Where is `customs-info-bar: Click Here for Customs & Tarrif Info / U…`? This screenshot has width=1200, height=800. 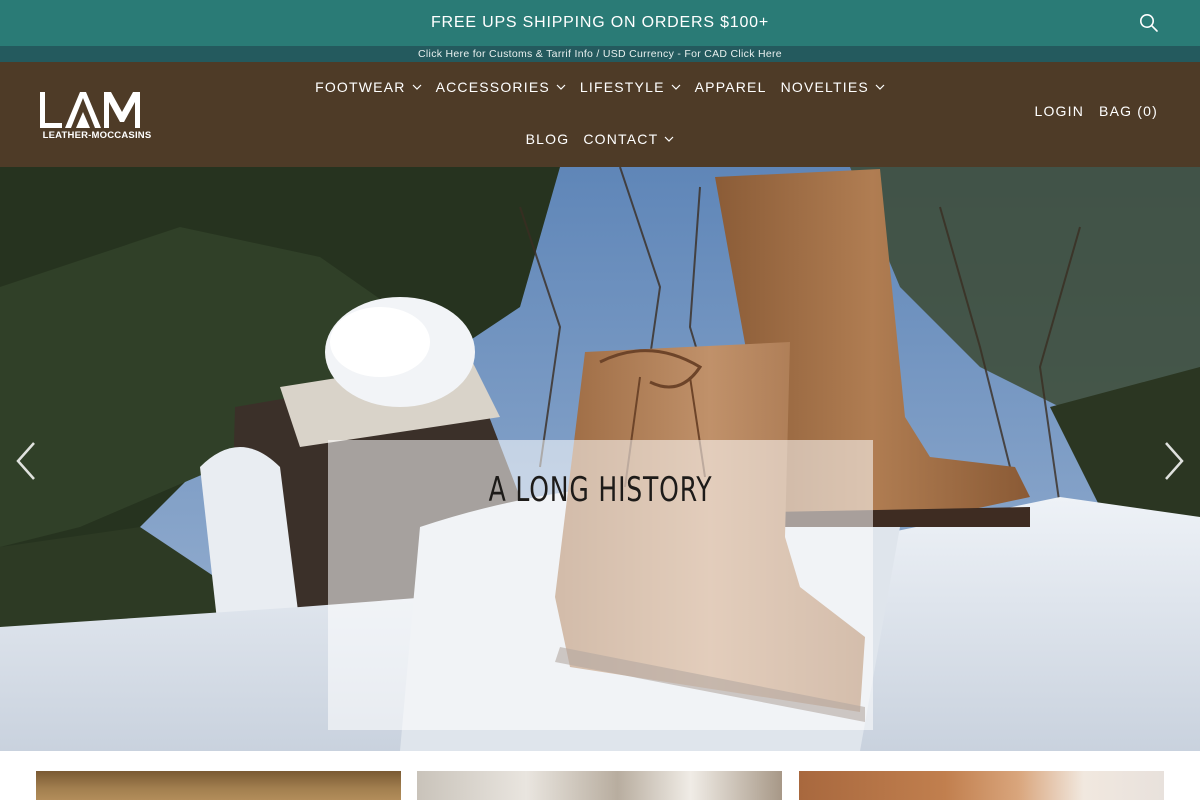
customs-info-bar: Click Here for Customs & Tarrif Info / U… is located at coordinates (600, 54).